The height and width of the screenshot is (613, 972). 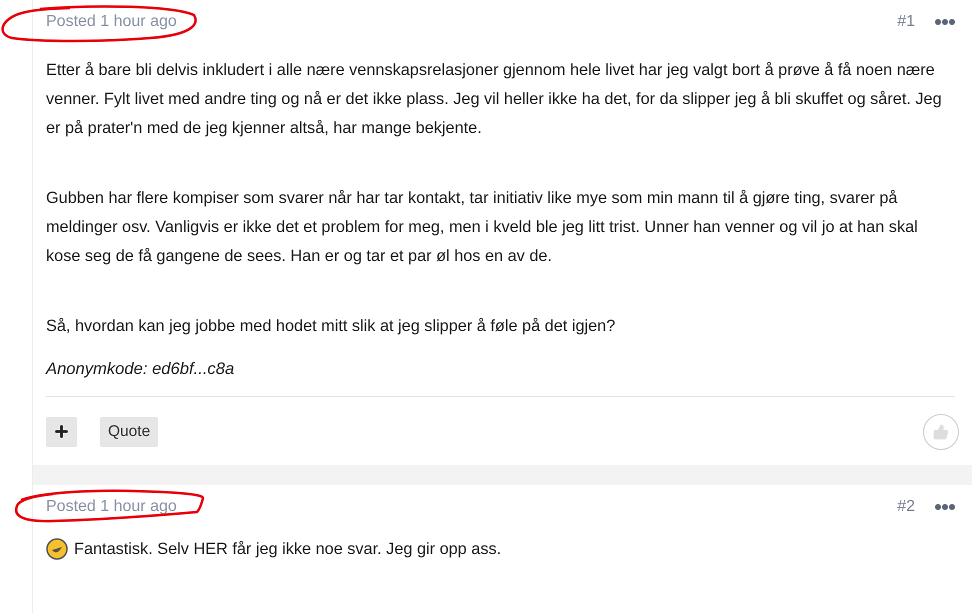 What do you see at coordinates (331, 326) in the screenshot?
I see `post-paragraph: Så, hvordan kan jeg jobbe med hodet mitt slik at jeg slipper å føle på det igjen?` at bounding box center [331, 326].